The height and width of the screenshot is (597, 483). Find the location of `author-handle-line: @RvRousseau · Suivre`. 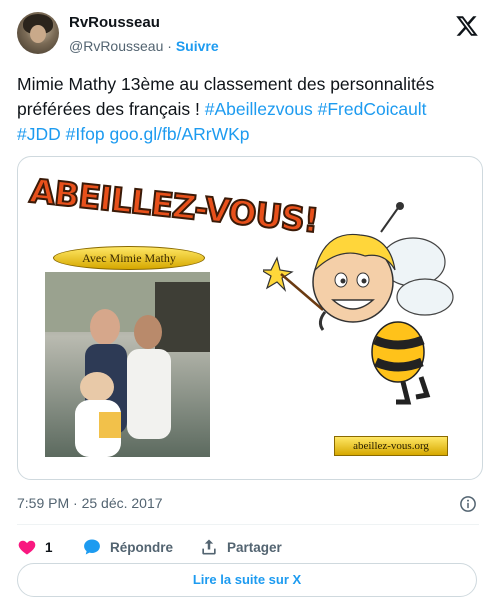

author-handle-line: @RvRousseau · Suivre is located at coordinates (144, 46).